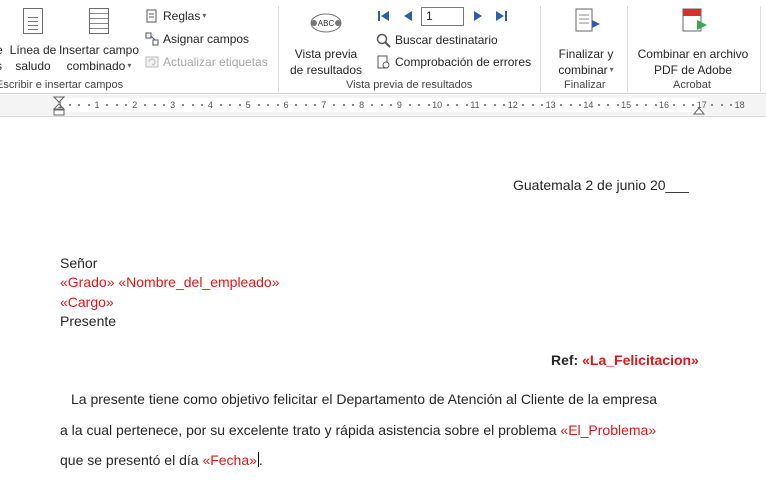 The height and width of the screenshot is (480, 766). I want to click on ruler-number: 13, so click(550, 105).